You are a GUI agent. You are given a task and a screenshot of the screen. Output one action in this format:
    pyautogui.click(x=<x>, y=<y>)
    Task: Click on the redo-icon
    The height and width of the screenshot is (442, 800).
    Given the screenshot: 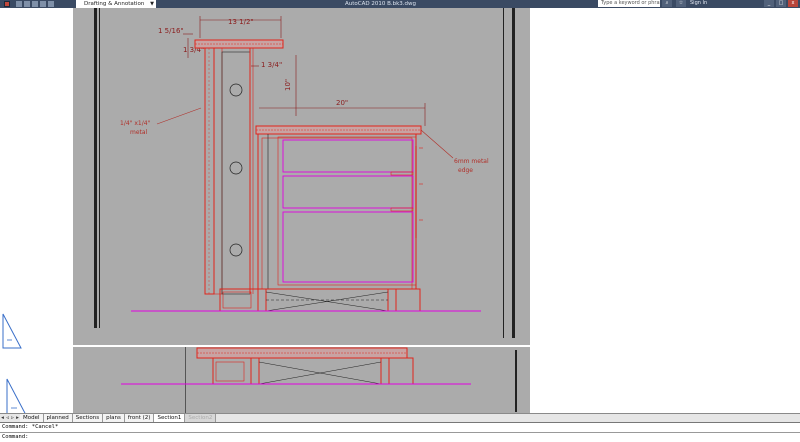 What is the action you would take?
    pyautogui.click(x=51, y=4)
    